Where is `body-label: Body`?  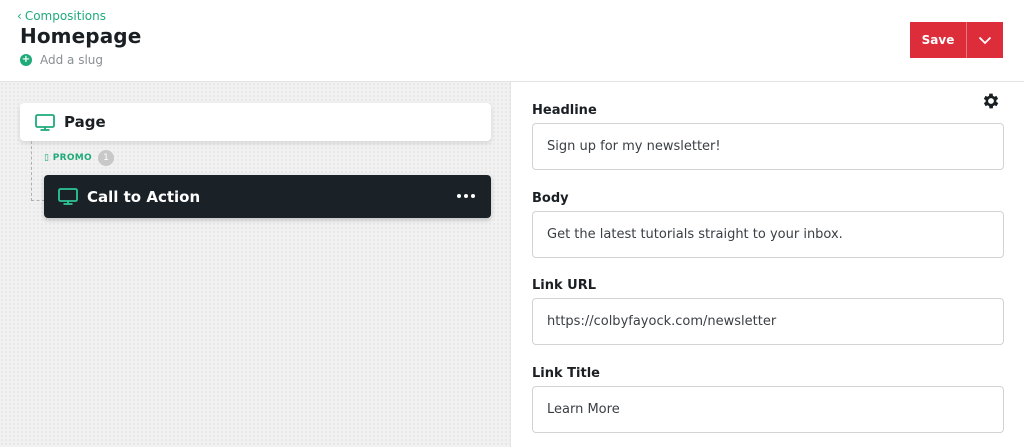 body-label: Body is located at coordinates (550, 198).